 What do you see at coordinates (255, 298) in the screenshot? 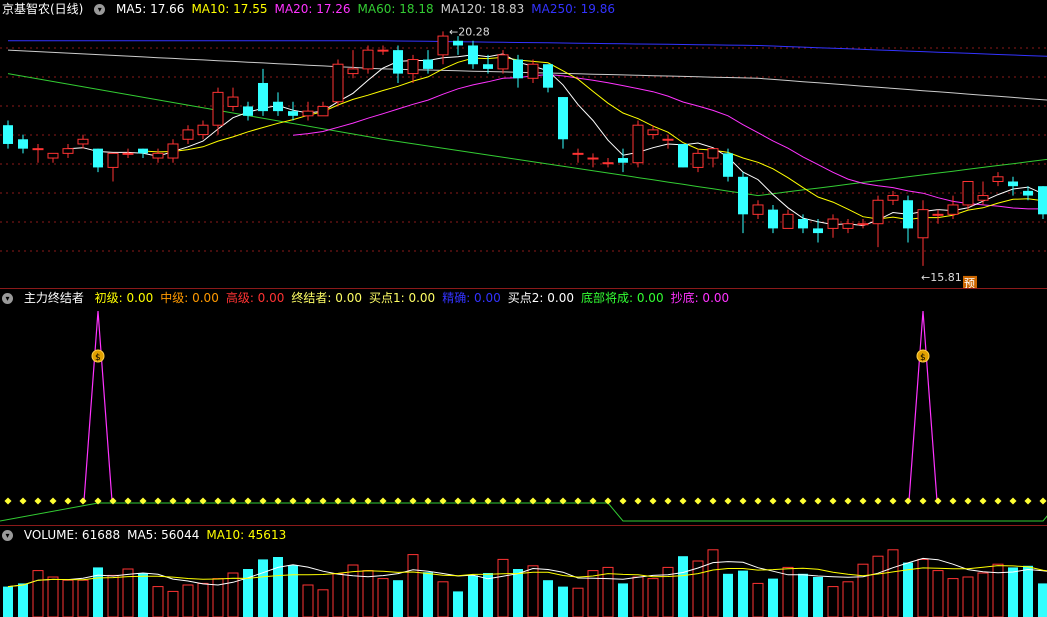
I see `signal-indicator-2: 高级: 0.00` at bounding box center [255, 298].